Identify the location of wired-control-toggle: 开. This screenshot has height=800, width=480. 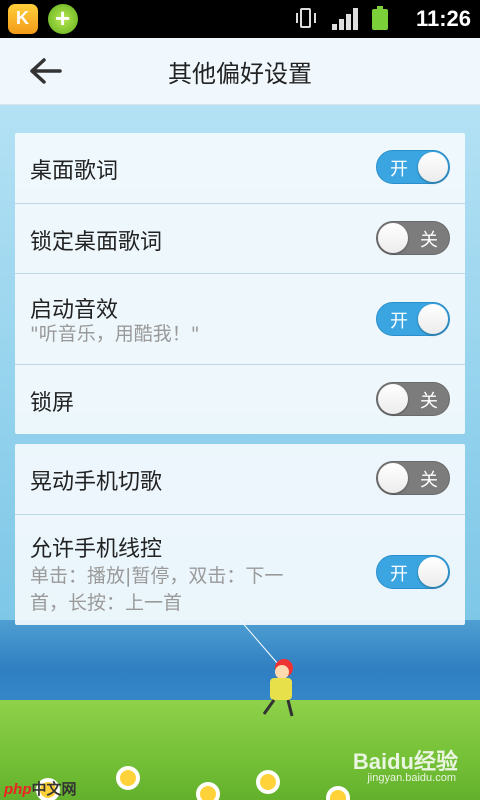
(413, 572).